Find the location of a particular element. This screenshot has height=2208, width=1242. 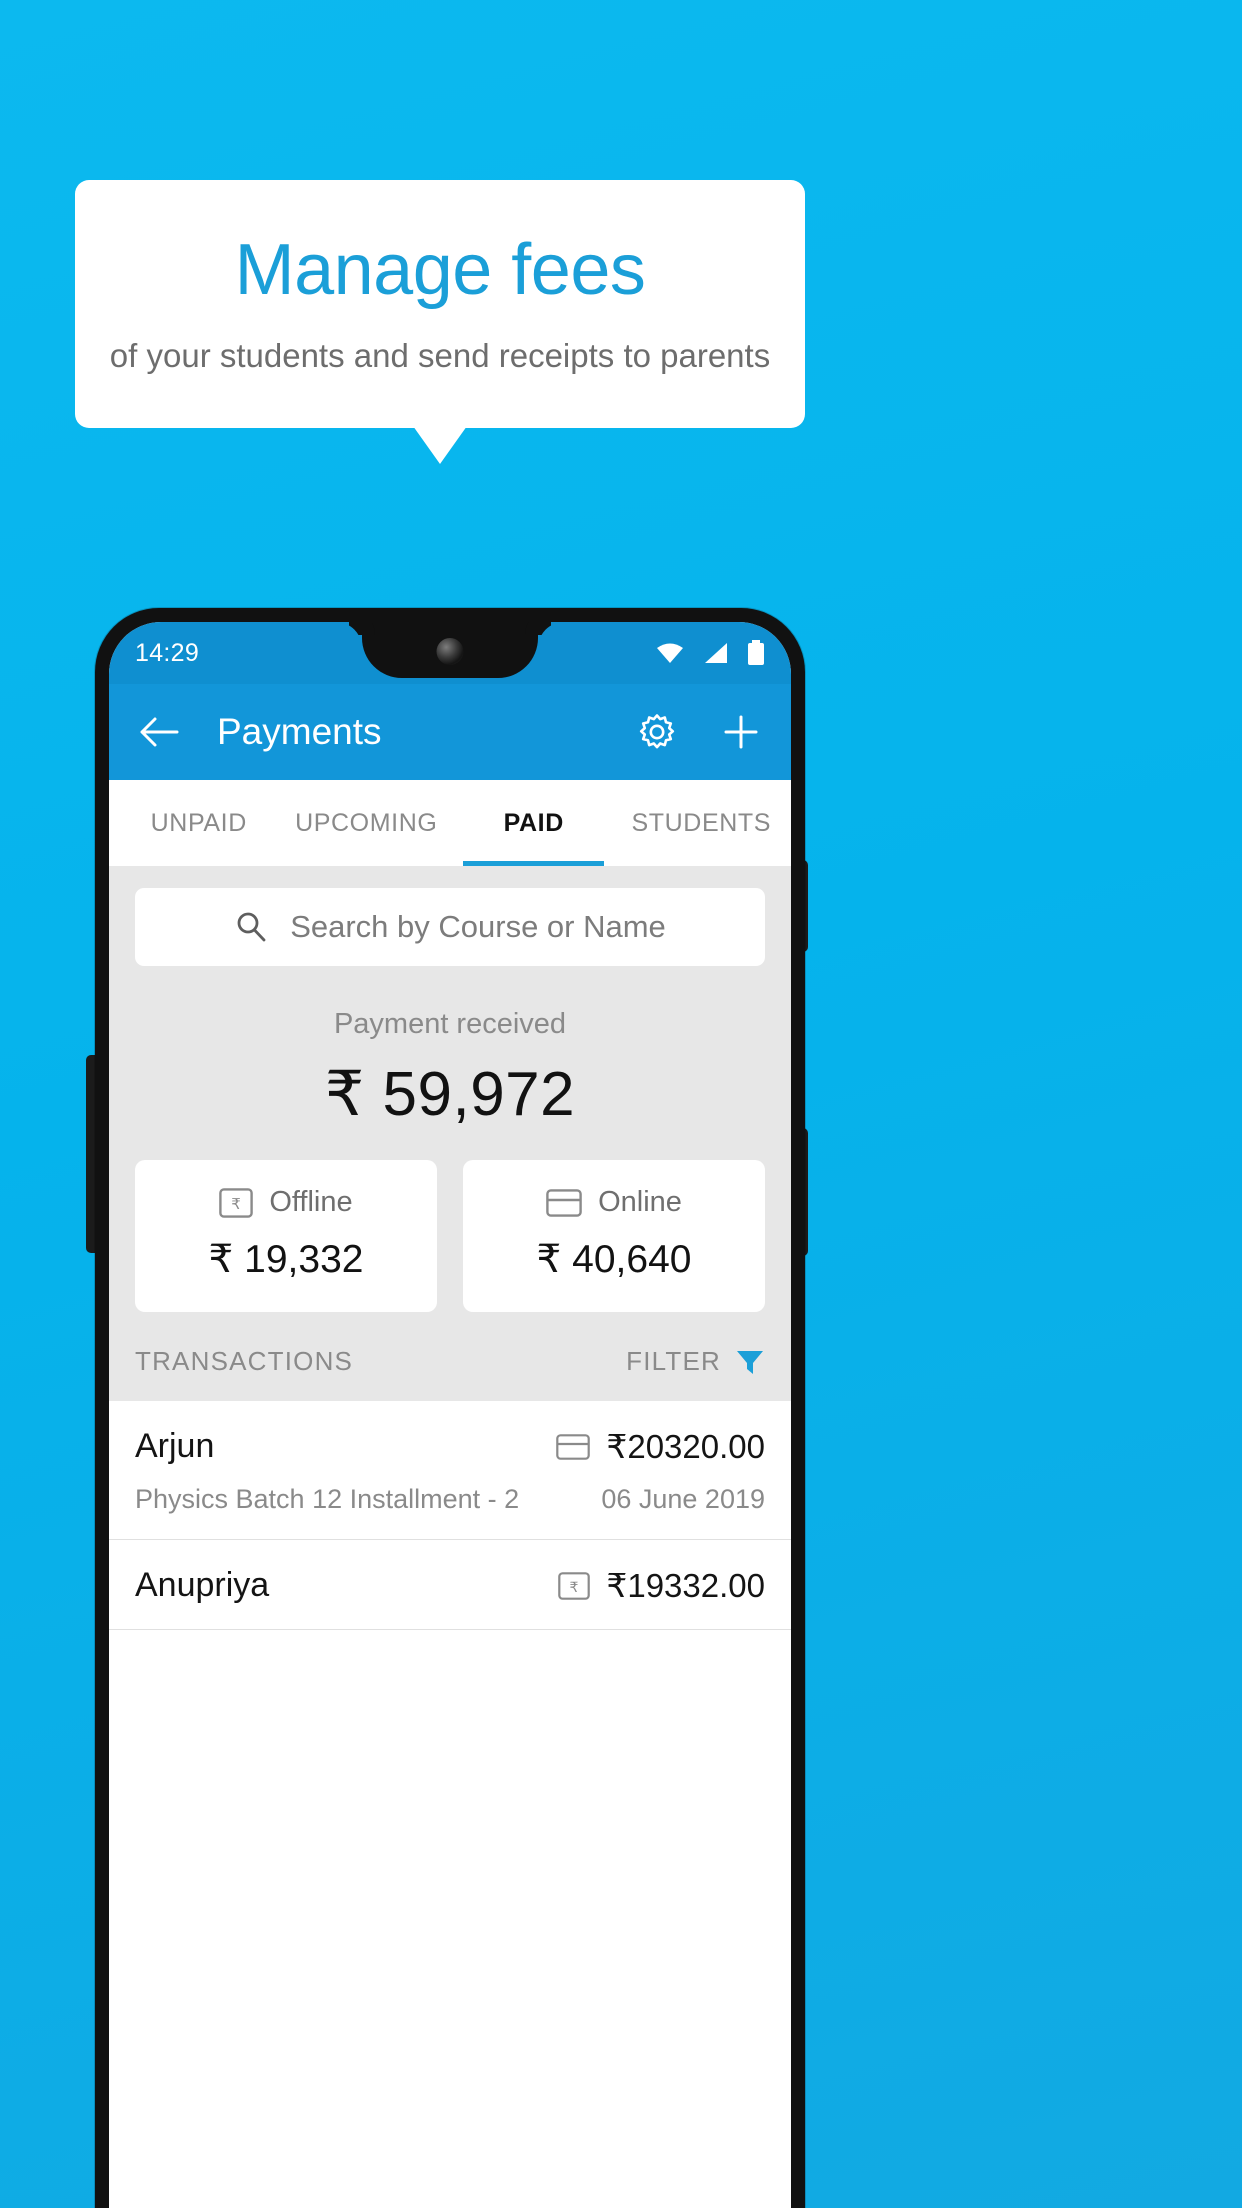

status-bar-icons is located at coordinates (710, 653).